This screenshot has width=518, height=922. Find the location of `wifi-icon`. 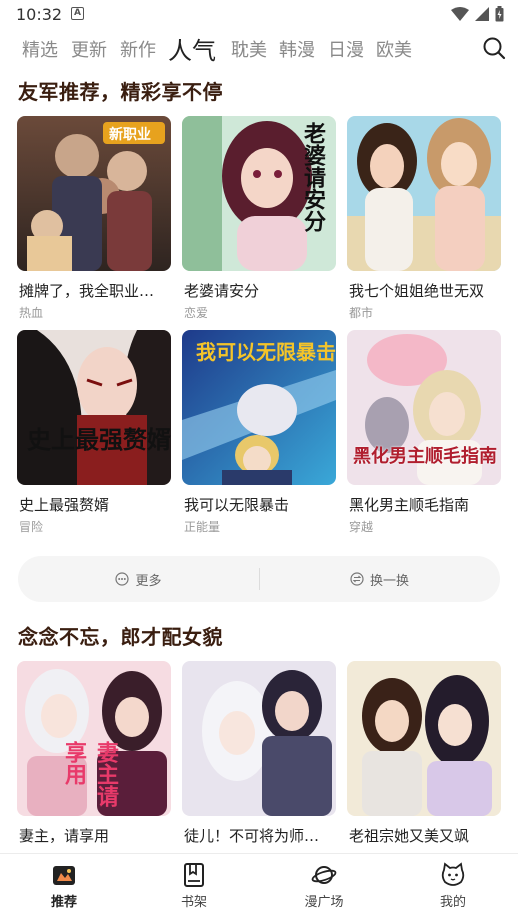

wifi-icon is located at coordinates (460, 14).